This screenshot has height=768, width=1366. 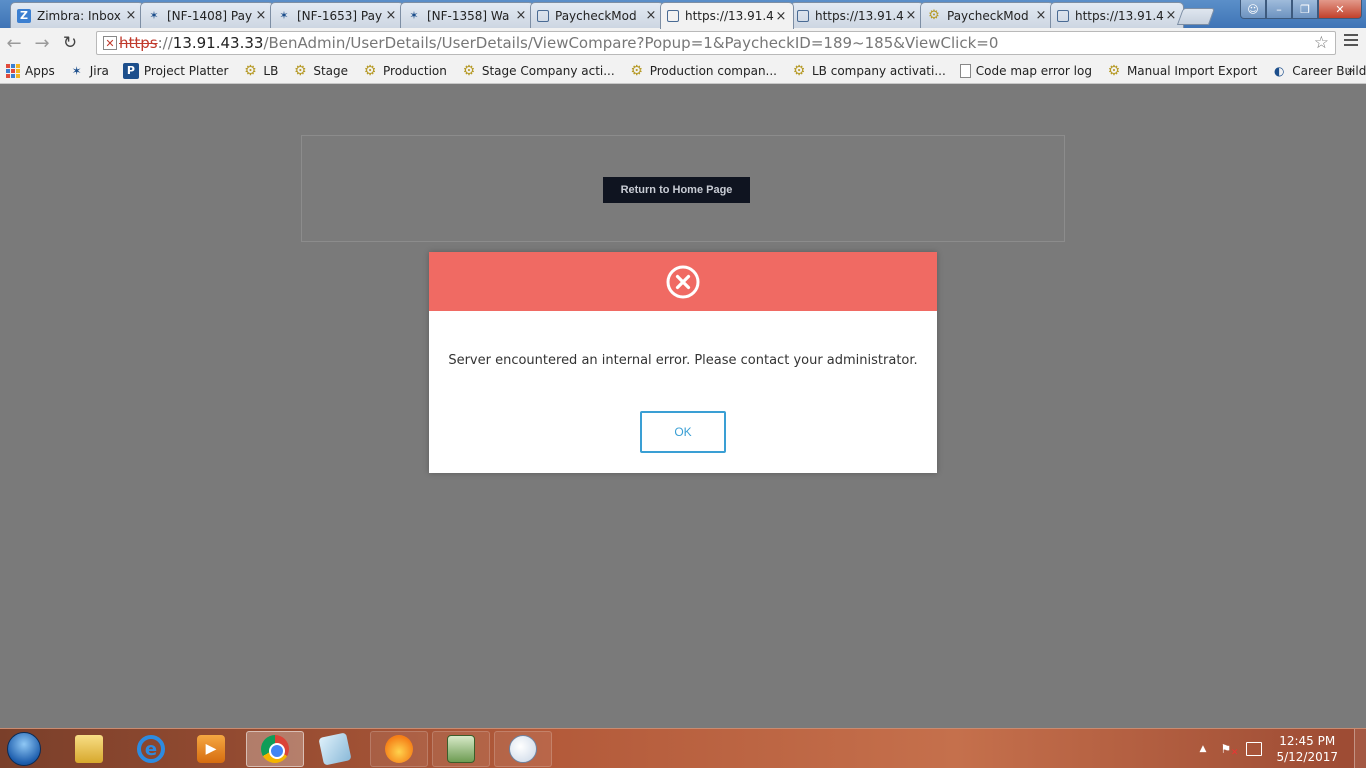 What do you see at coordinates (211, 749) in the screenshot?
I see `taskbar-media: ▶` at bounding box center [211, 749].